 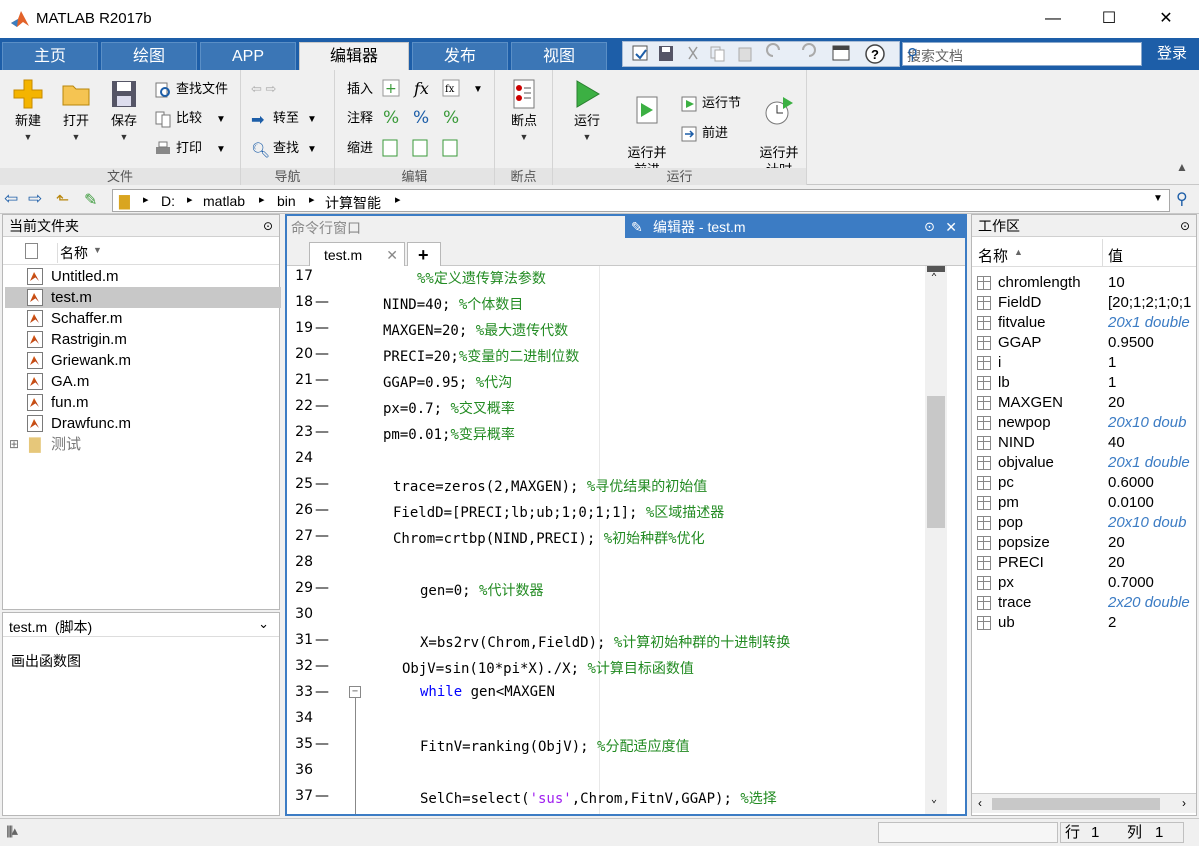 I want to click on save-button: 保存 ▼, so click(x=124, y=110).